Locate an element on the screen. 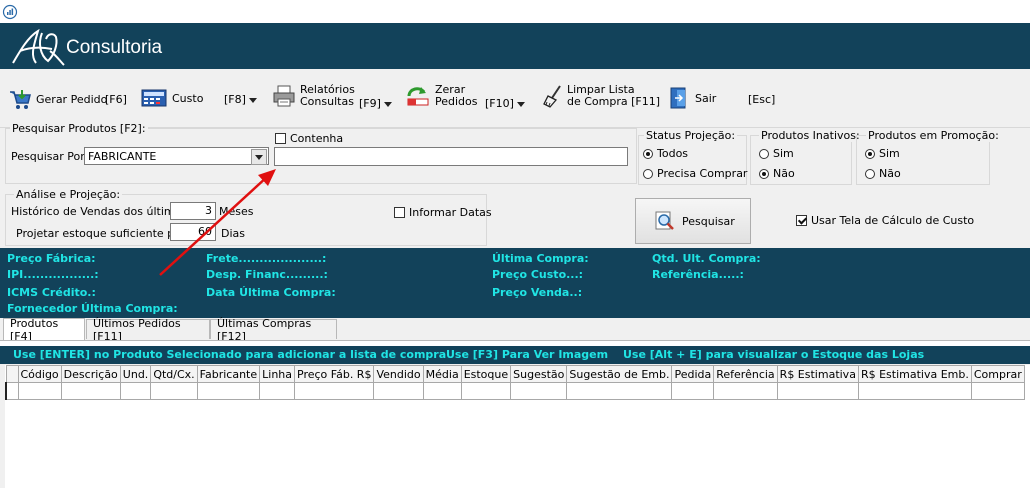  custo-button: Custo is located at coordinates (172, 98).